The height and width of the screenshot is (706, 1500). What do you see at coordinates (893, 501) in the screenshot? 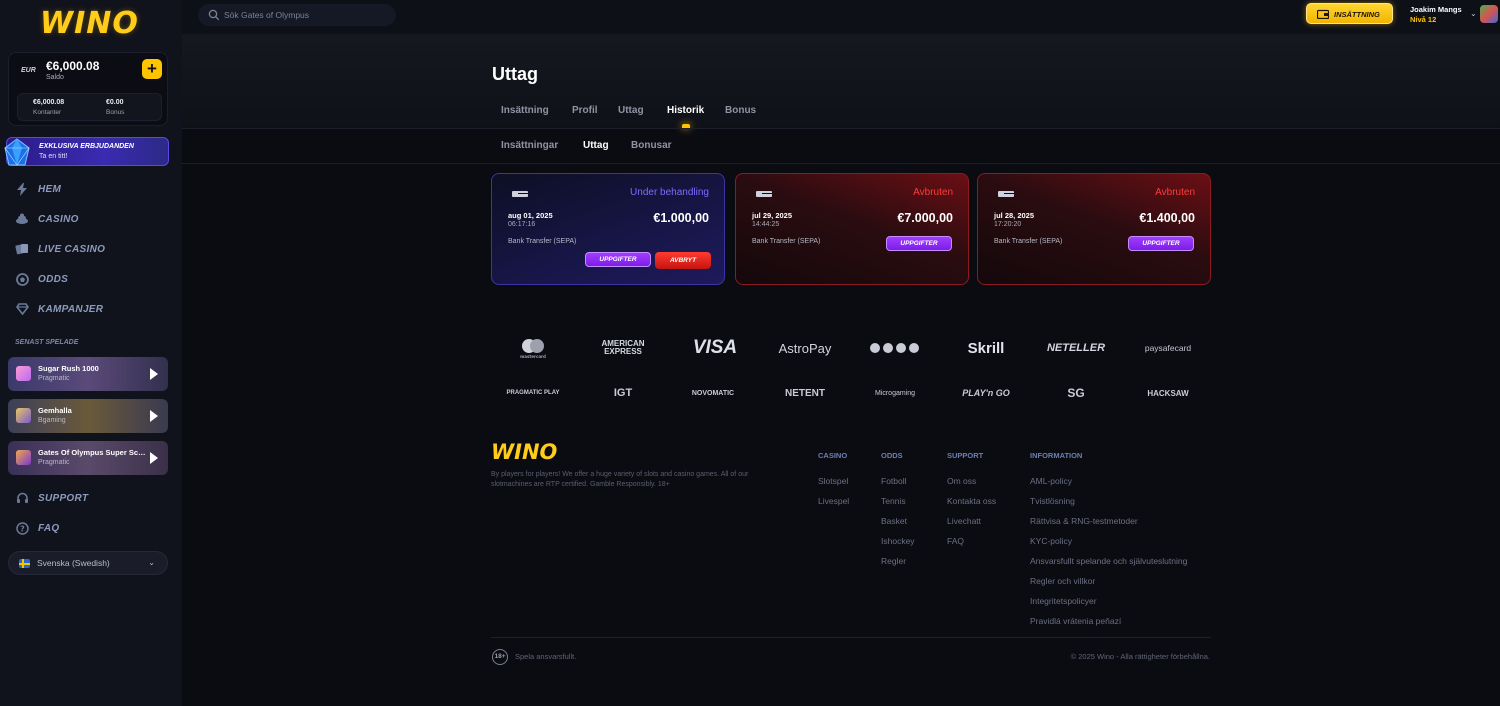
I see `footer-link: Tennis` at bounding box center [893, 501].